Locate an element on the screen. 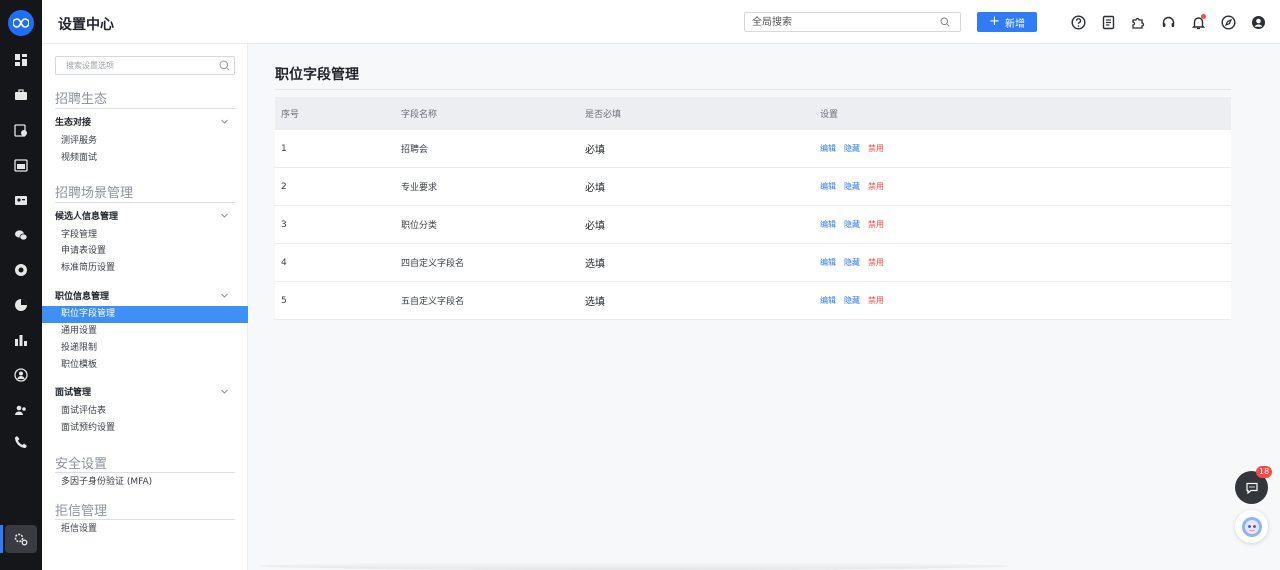 The image size is (1280, 570). assistant-button is located at coordinates (1251, 526).